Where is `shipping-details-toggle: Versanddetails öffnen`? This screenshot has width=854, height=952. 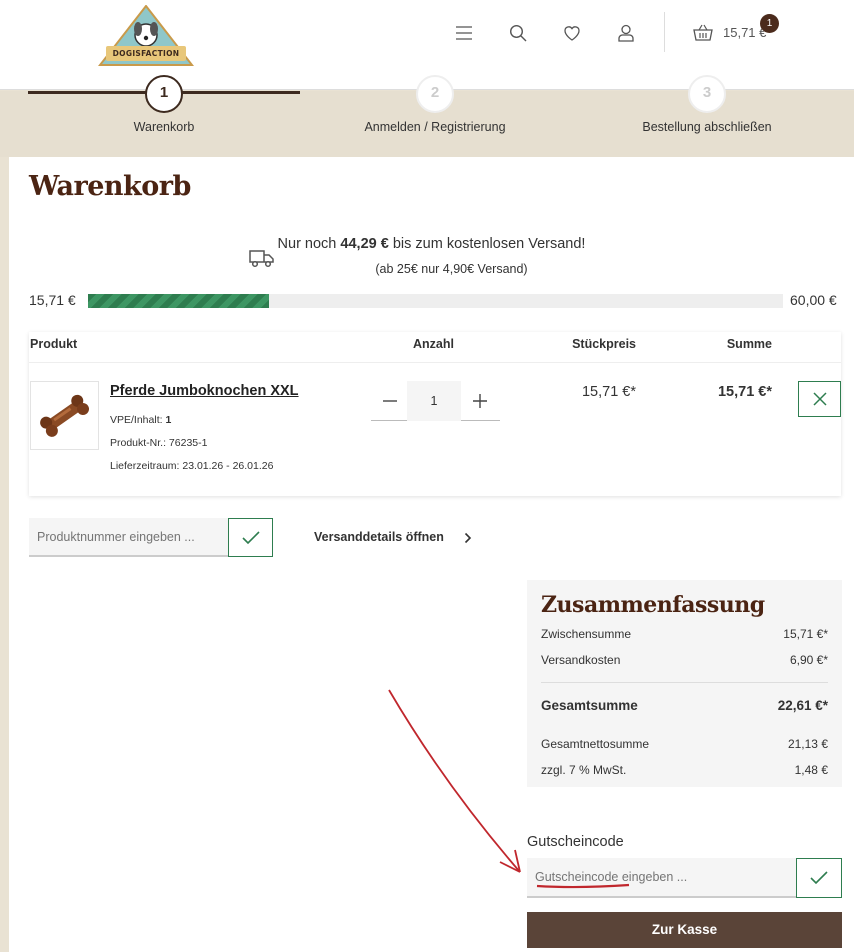 shipping-details-toggle: Versanddetails öffnen is located at coordinates (379, 537).